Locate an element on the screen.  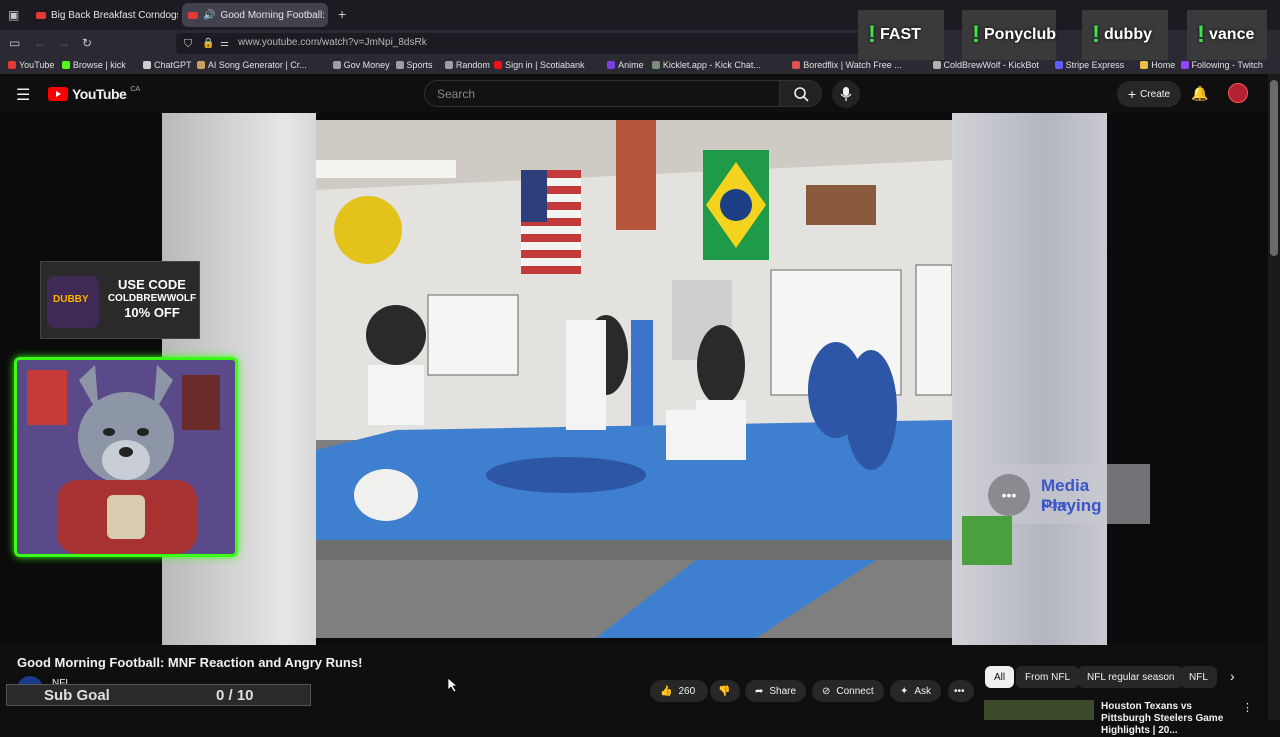
media-playing-overlay: ••• Media Playing None is located at coordinates (1065, 494).